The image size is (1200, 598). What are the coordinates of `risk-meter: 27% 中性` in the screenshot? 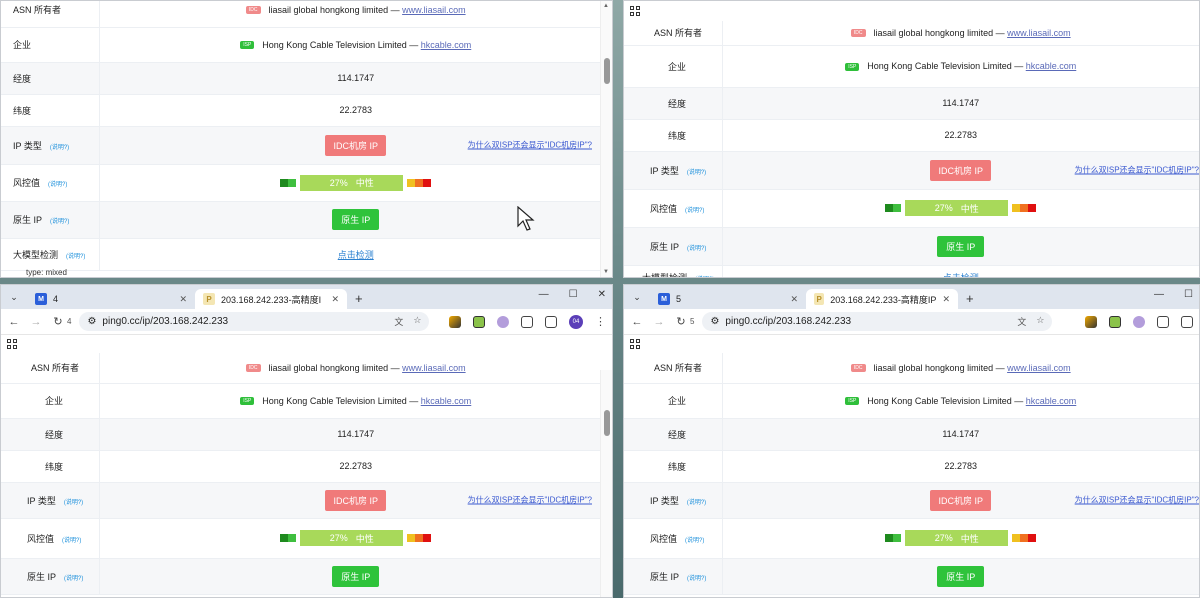 It's located at (961, 538).